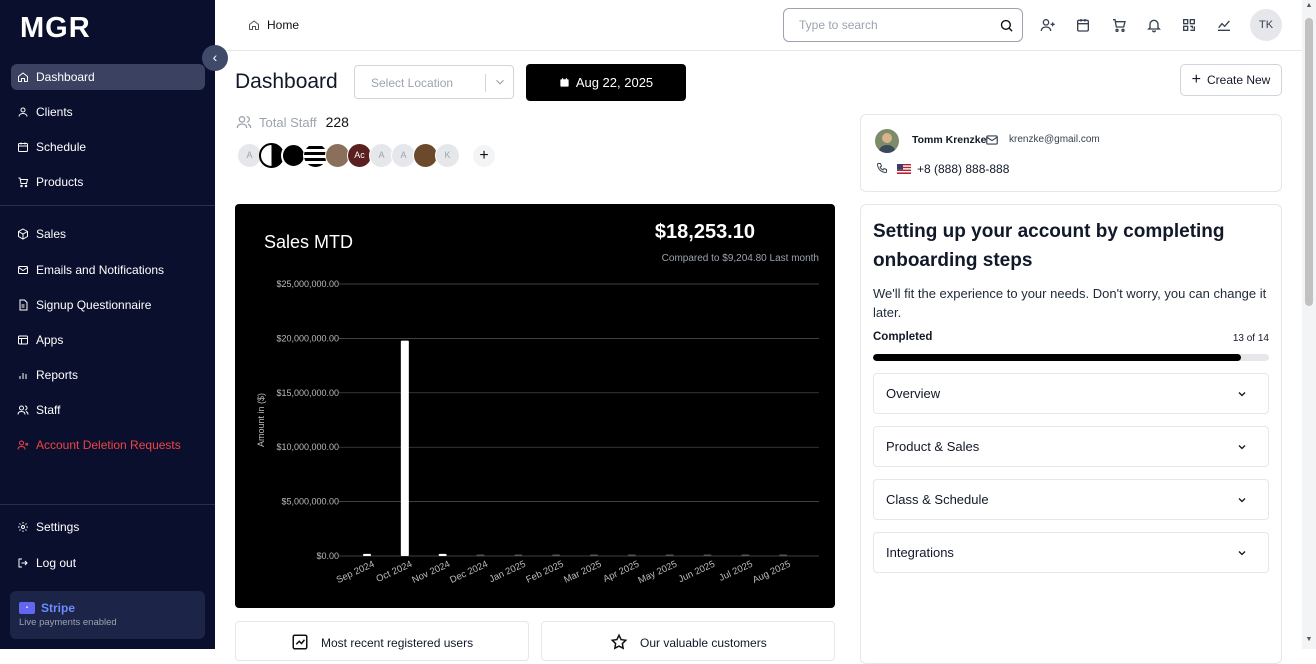  Describe the element at coordinates (58, 527) in the screenshot. I see `sidebar-item-label: Settings` at that location.